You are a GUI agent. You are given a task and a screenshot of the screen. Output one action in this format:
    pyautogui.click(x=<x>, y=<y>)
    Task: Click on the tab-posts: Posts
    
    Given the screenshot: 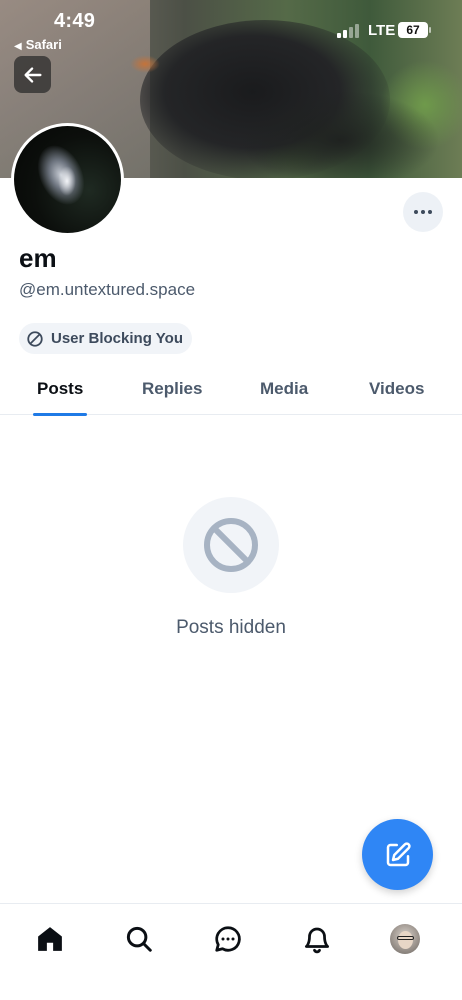 What is the action you would take?
    pyautogui.click(x=60, y=389)
    